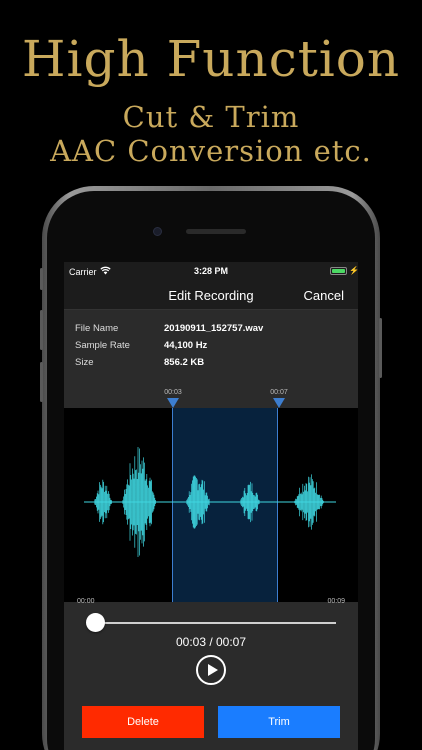 This screenshot has height=750, width=422. What do you see at coordinates (211, 296) in the screenshot?
I see `nav-bar: Edit Recording Cancel` at bounding box center [211, 296].